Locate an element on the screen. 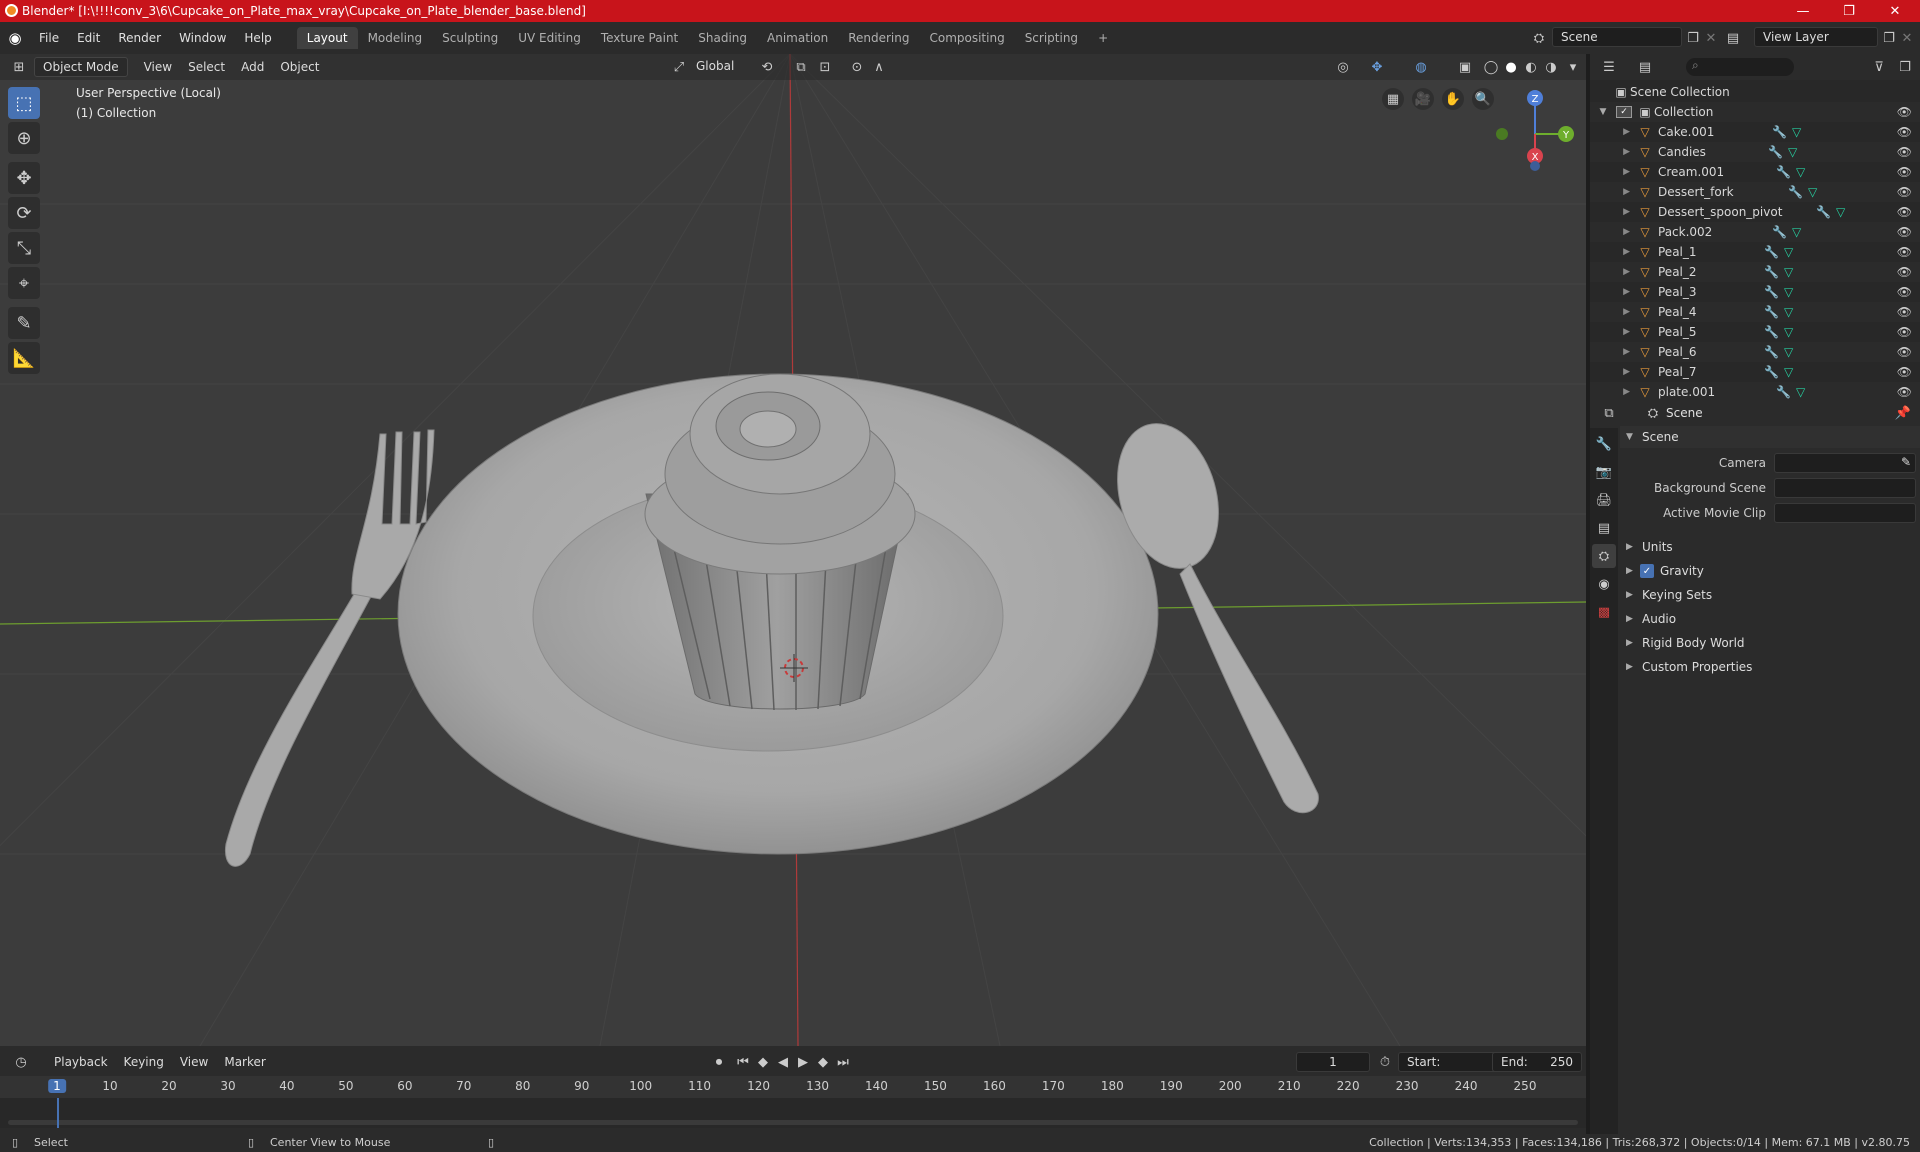 This screenshot has width=1920, height=1152. prev-keyframe-icon: ◆ is located at coordinates (763, 1062).